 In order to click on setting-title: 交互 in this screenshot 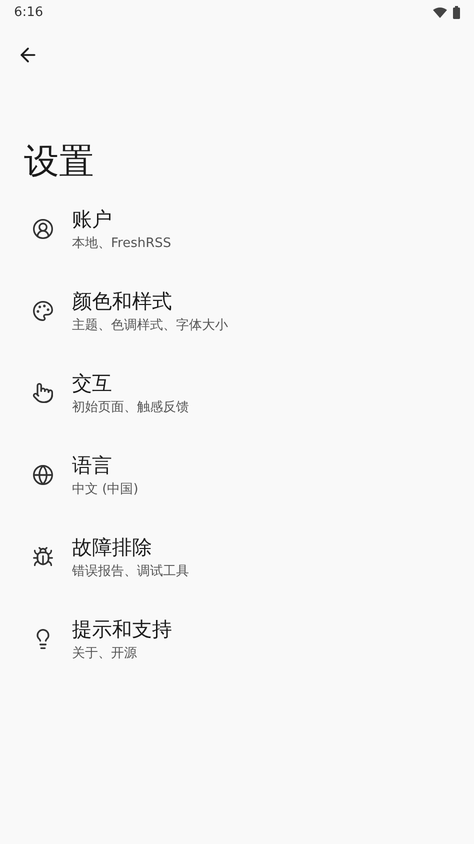, I will do `click(130, 383)`.